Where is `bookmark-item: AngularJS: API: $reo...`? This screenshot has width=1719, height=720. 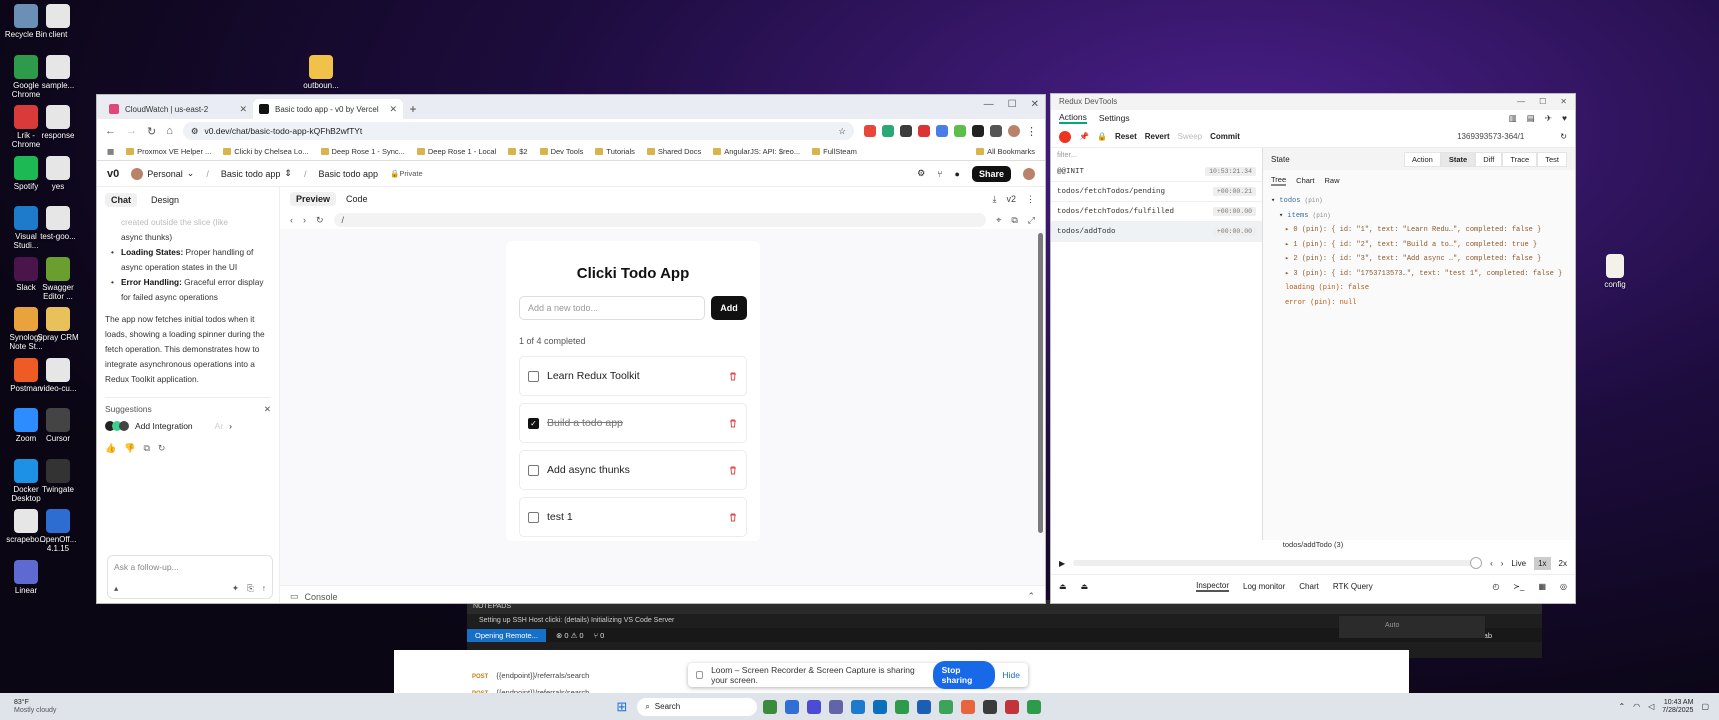 bookmark-item: AngularJS: API: $reo... is located at coordinates (756, 151).